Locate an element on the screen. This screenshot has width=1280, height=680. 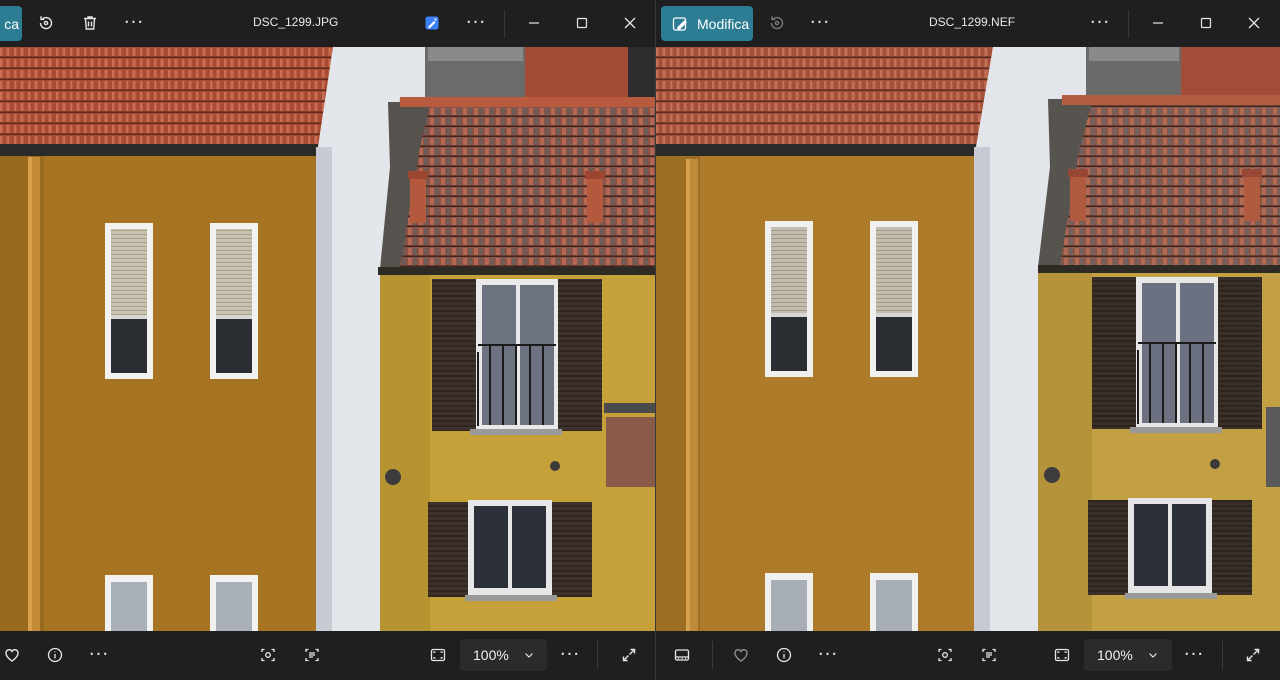
edit-button-label: Modifica is located at coordinates (723, 23).